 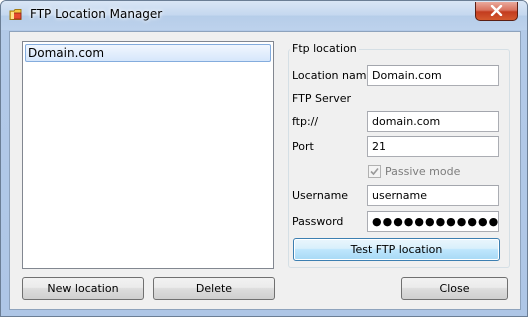 What do you see at coordinates (454, 288) in the screenshot?
I see `close-button: Close` at bounding box center [454, 288].